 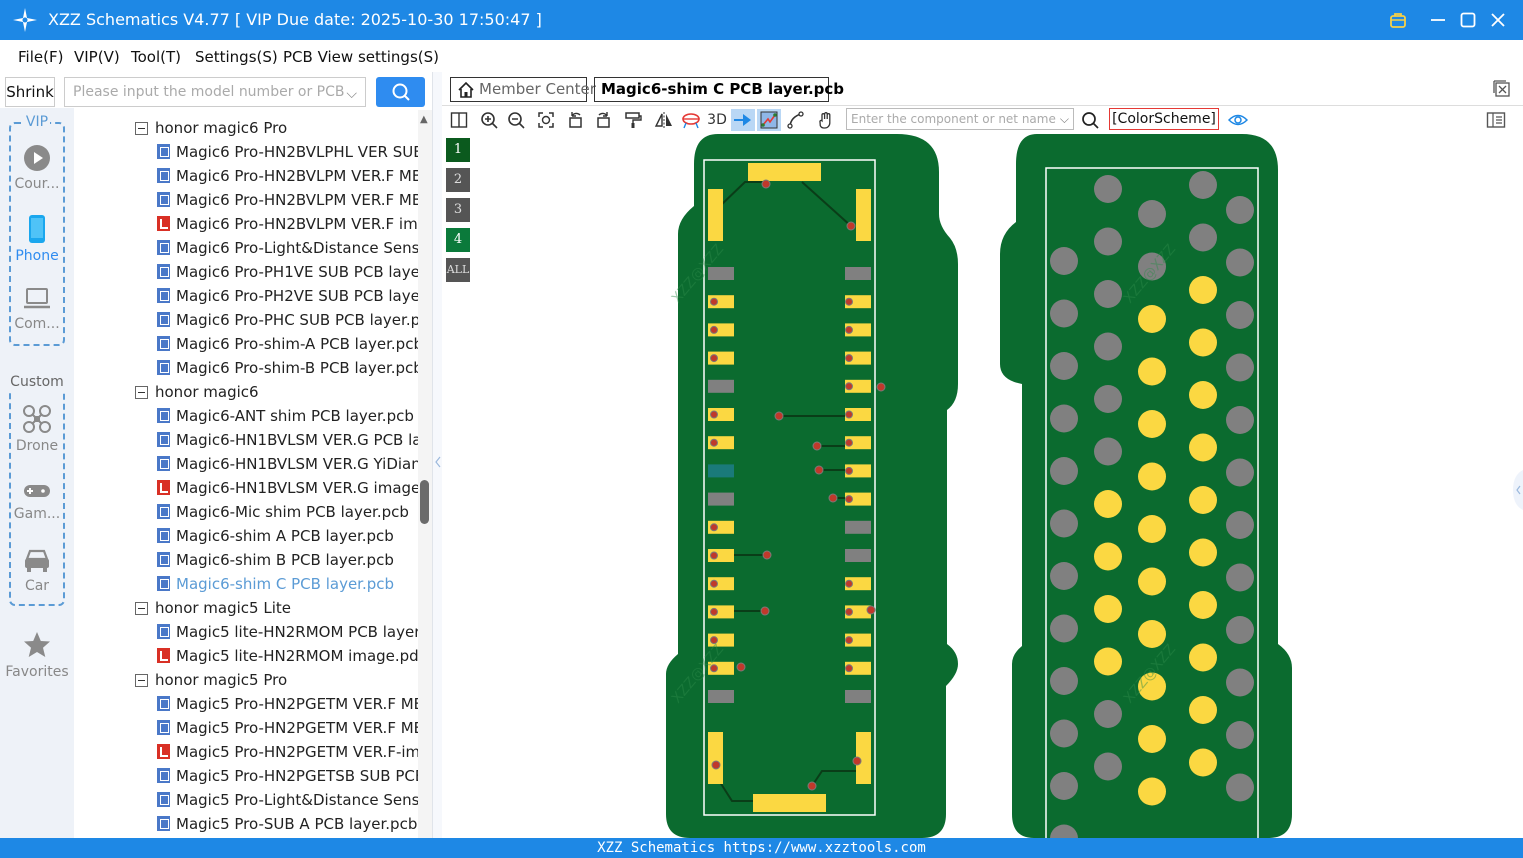 What do you see at coordinates (213, 608) in the screenshot?
I see `tree-group: honor magic5 Lite` at bounding box center [213, 608].